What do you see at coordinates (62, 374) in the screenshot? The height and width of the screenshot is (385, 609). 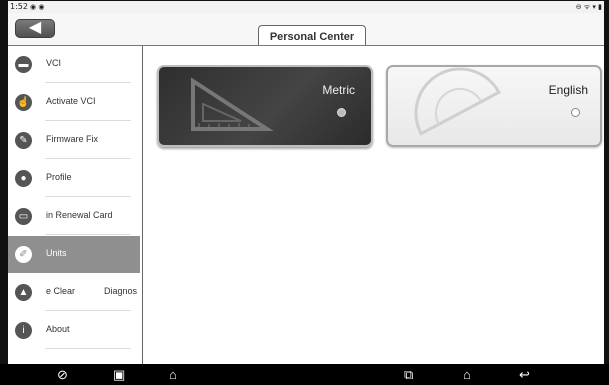 I see `browser-icon: ⊘` at bounding box center [62, 374].